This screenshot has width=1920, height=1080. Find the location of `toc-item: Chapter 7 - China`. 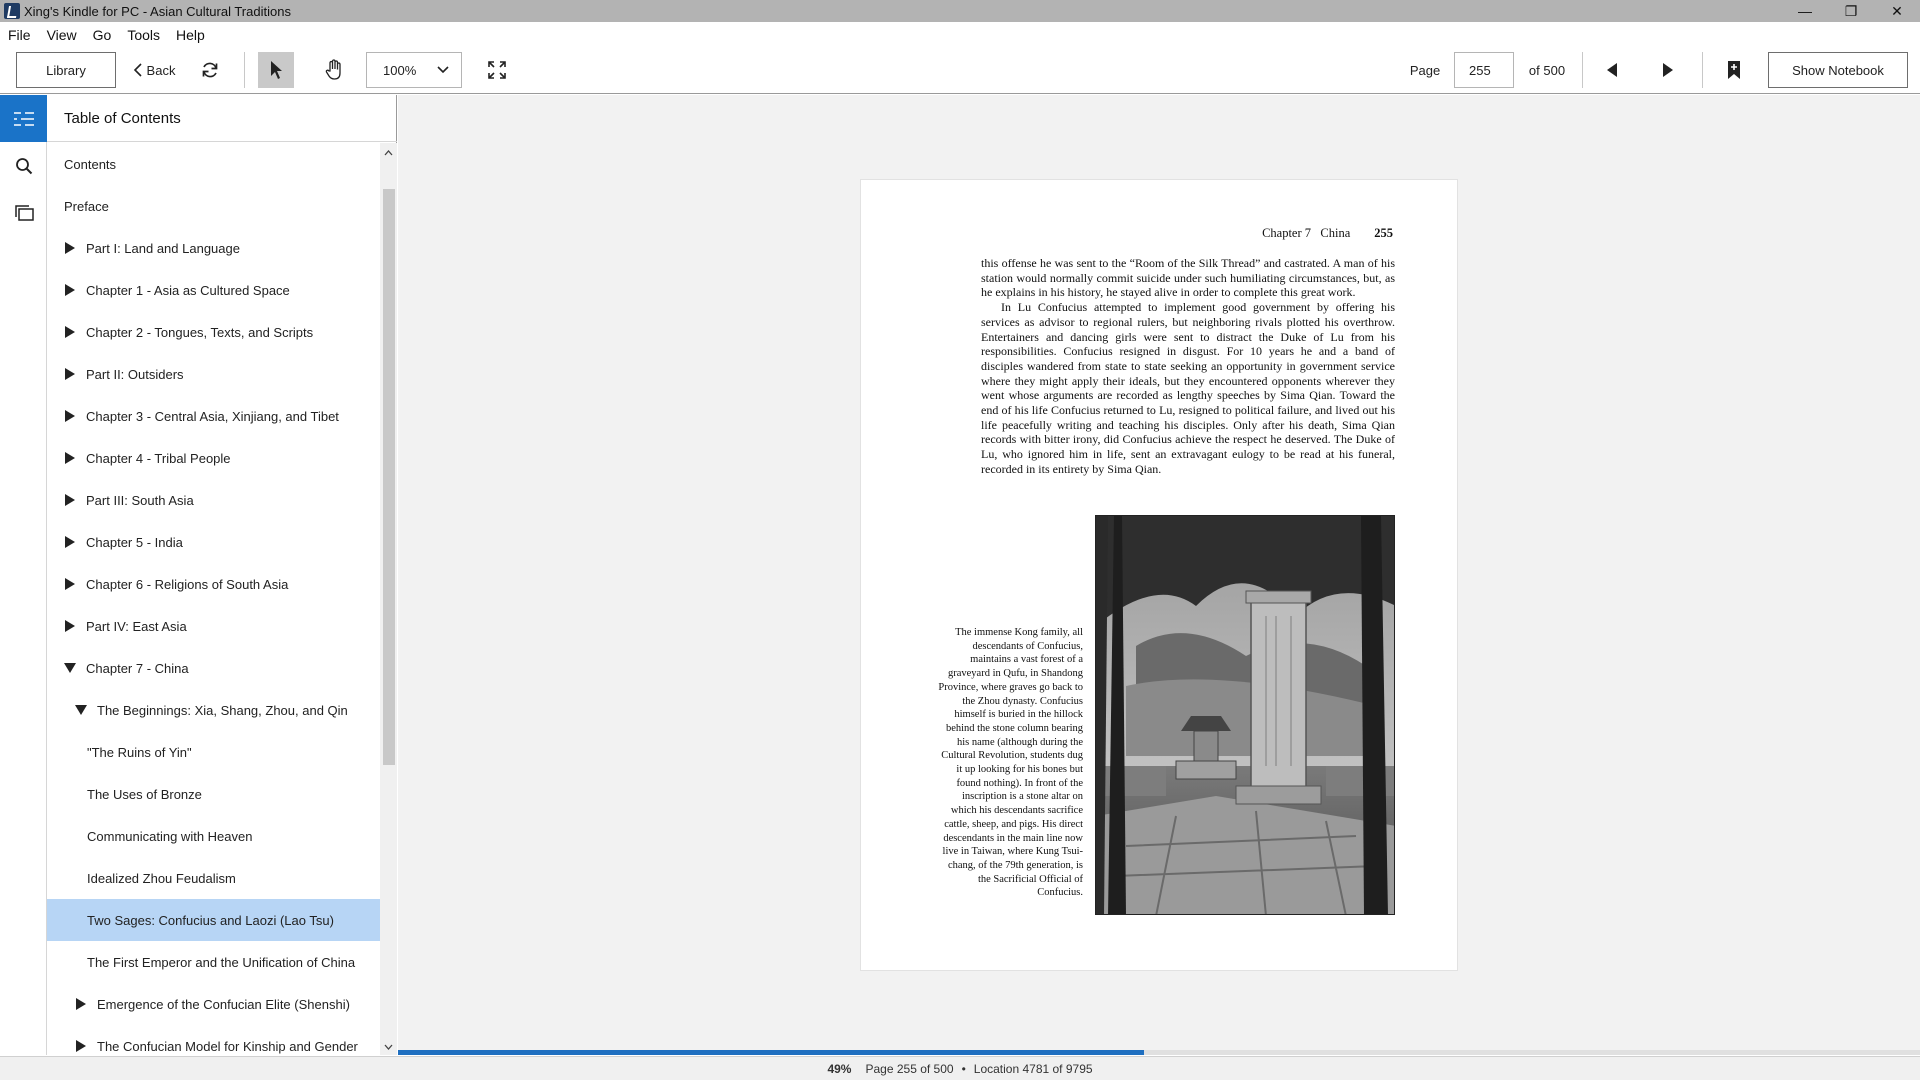

toc-item: Chapter 7 - China is located at coordinates (213, 668).